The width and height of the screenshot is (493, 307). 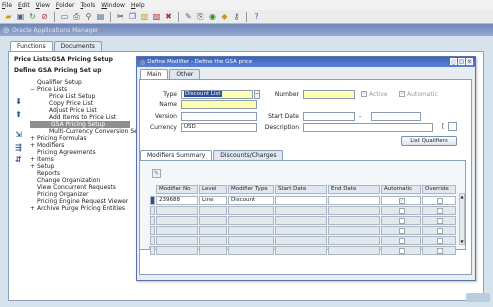 What do you see at coordinates (18, 159) in the screenshot?
I see `collapse-all-icon: ⇵` at bounding box center [18, 159].